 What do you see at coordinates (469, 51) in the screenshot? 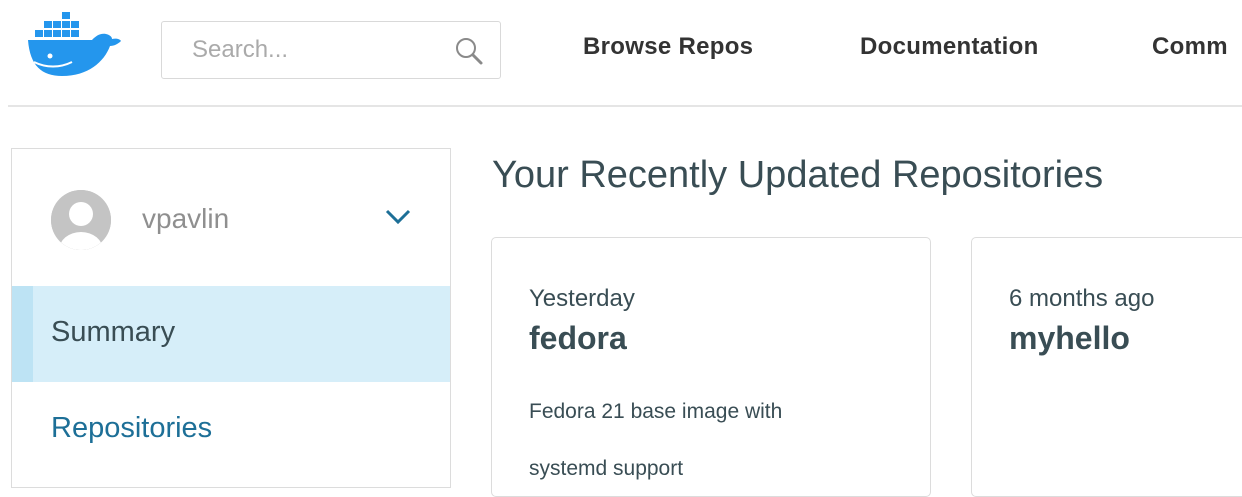
I see `search-icon` at bounding box center [469, 51].